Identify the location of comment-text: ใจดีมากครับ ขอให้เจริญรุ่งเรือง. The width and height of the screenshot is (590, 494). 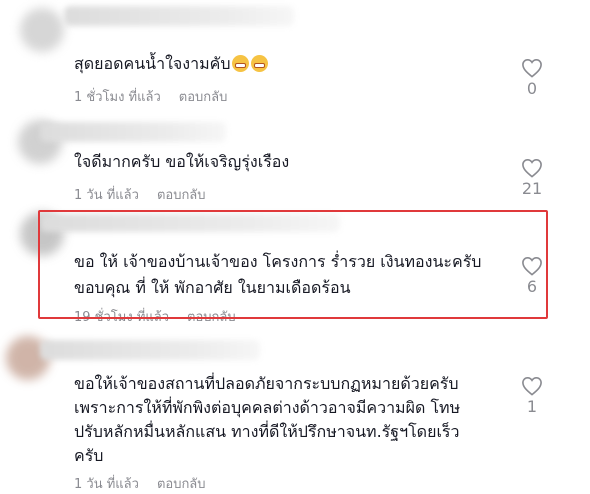
(182, 161).